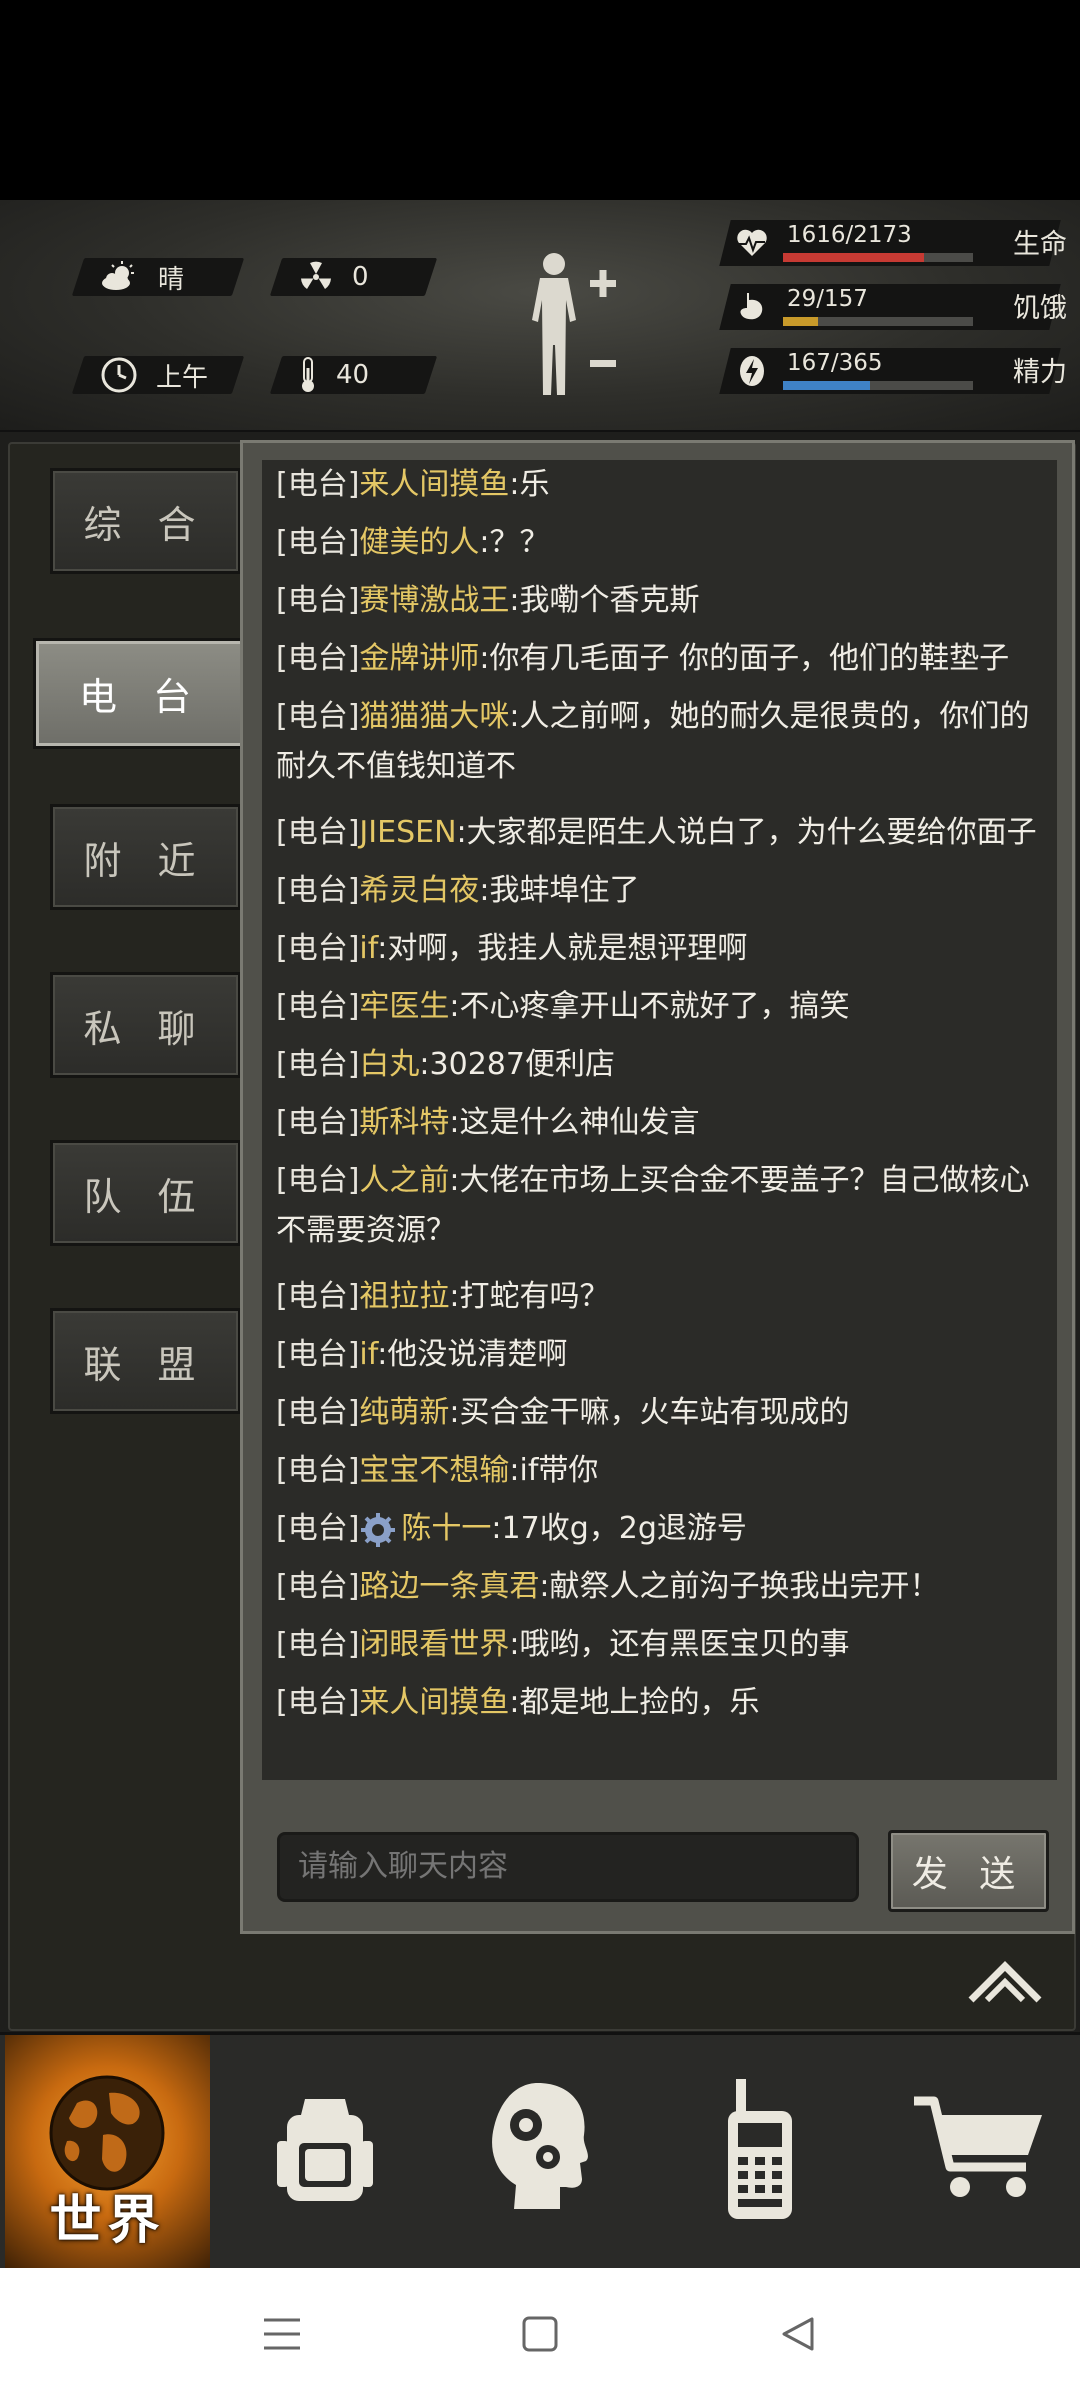 The image size is (1080, 2400). Describe the element at coordinates (107, 2221) in the screenshot. I see `nav-world-label: 世界` at that location.